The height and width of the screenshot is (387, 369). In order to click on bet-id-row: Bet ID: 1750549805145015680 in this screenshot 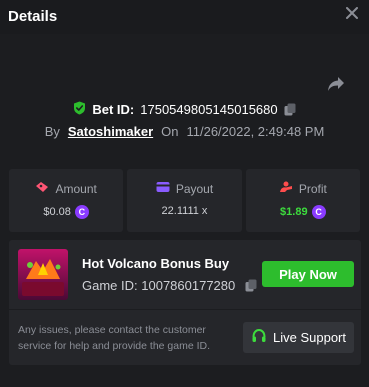, I will do `click(184, 109)`.